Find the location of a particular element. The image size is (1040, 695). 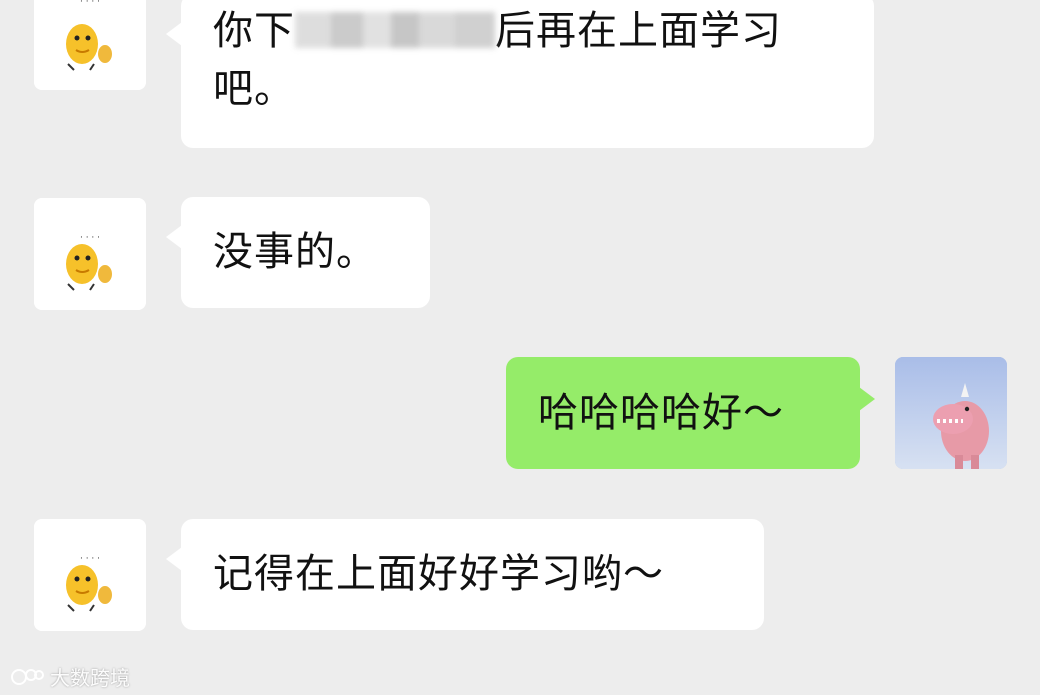

message-bubble: 记得在上面好好学习哟～ is located at coordinates (465, 574).